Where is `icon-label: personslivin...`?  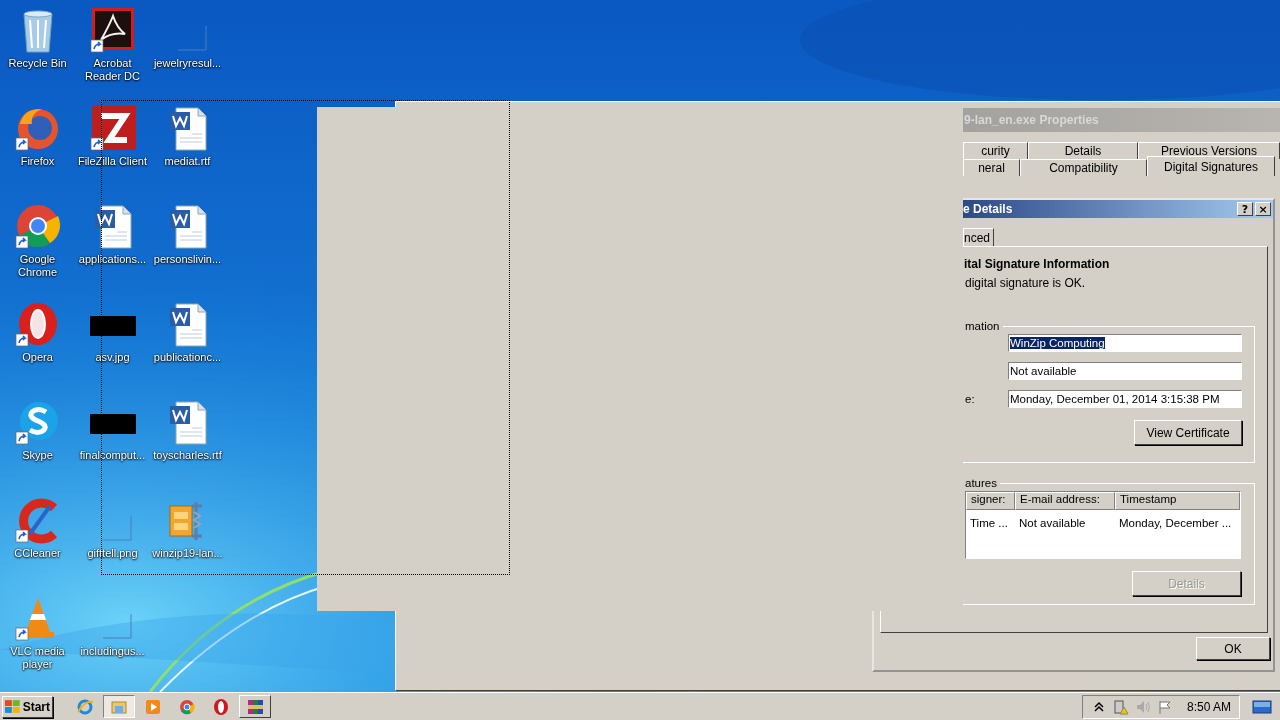 icon-label: personslivin... is located at coordinates (187, 259).